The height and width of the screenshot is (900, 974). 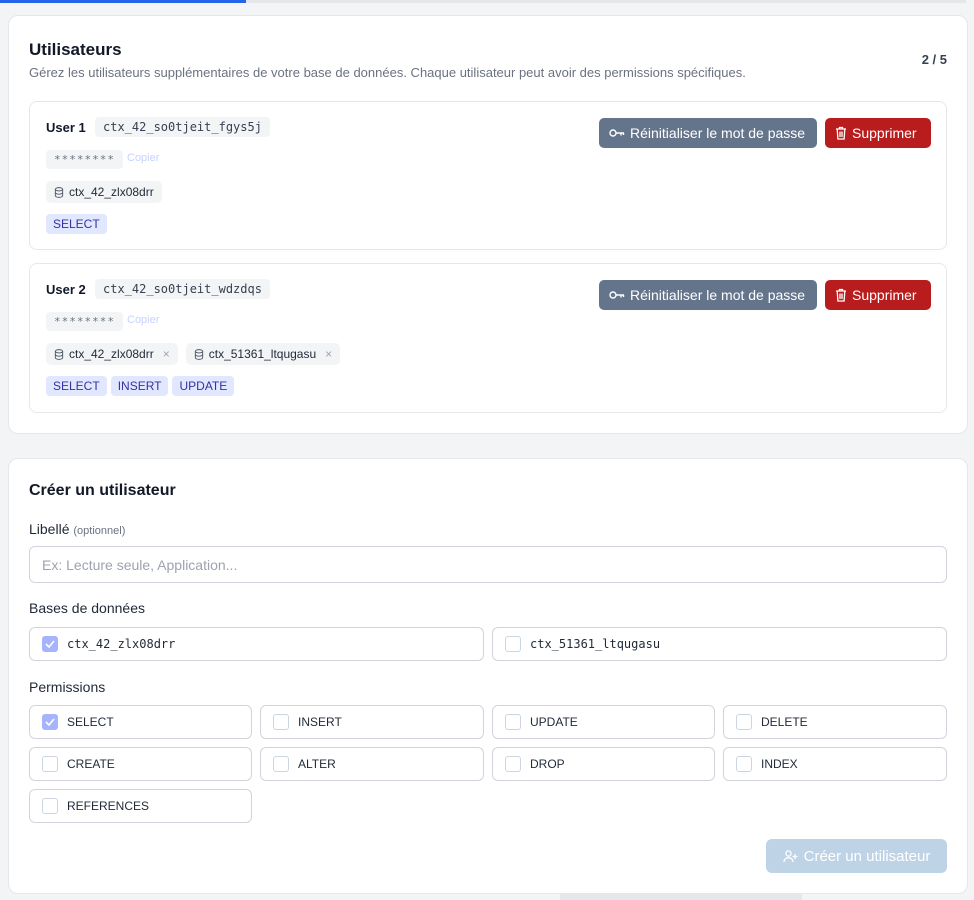 I want to click on permission-option-label: CREATE, so click(x=91, y=764).